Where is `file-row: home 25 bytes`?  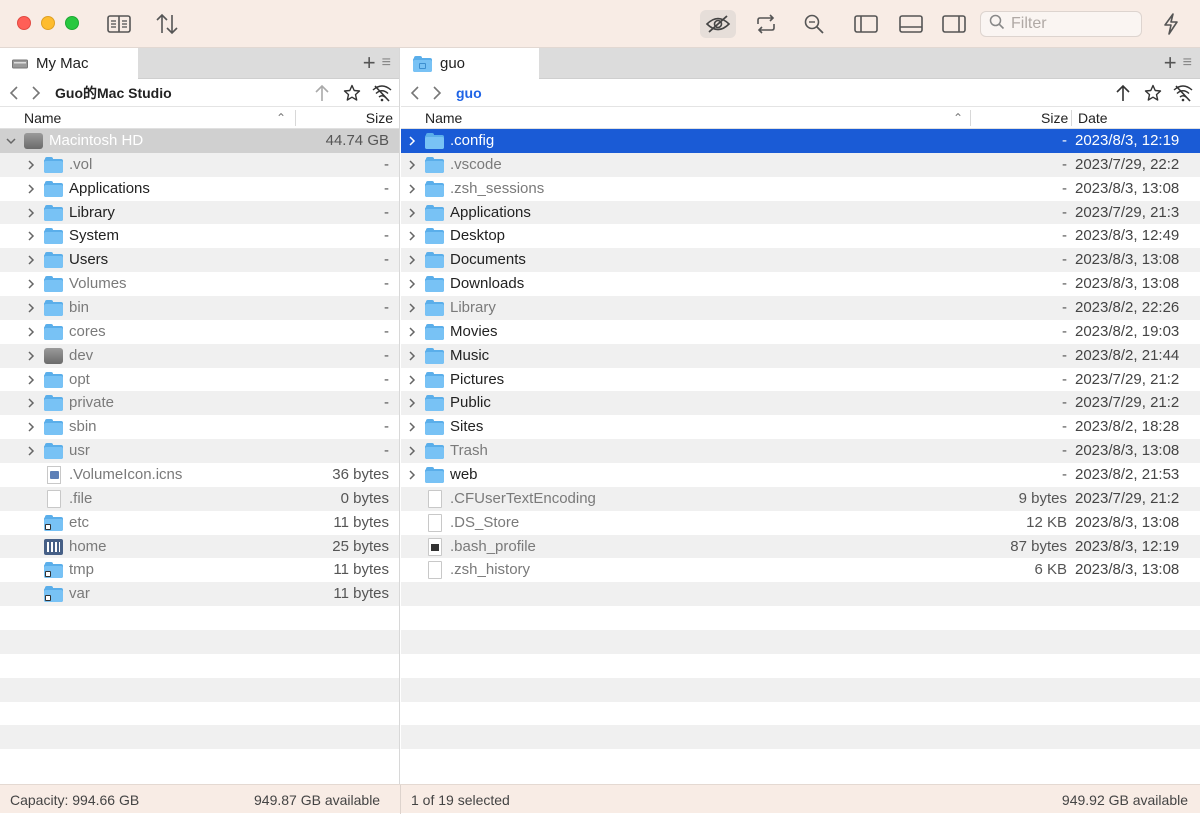
file-row: home 25 bytes is located at coordinates (199, 546).